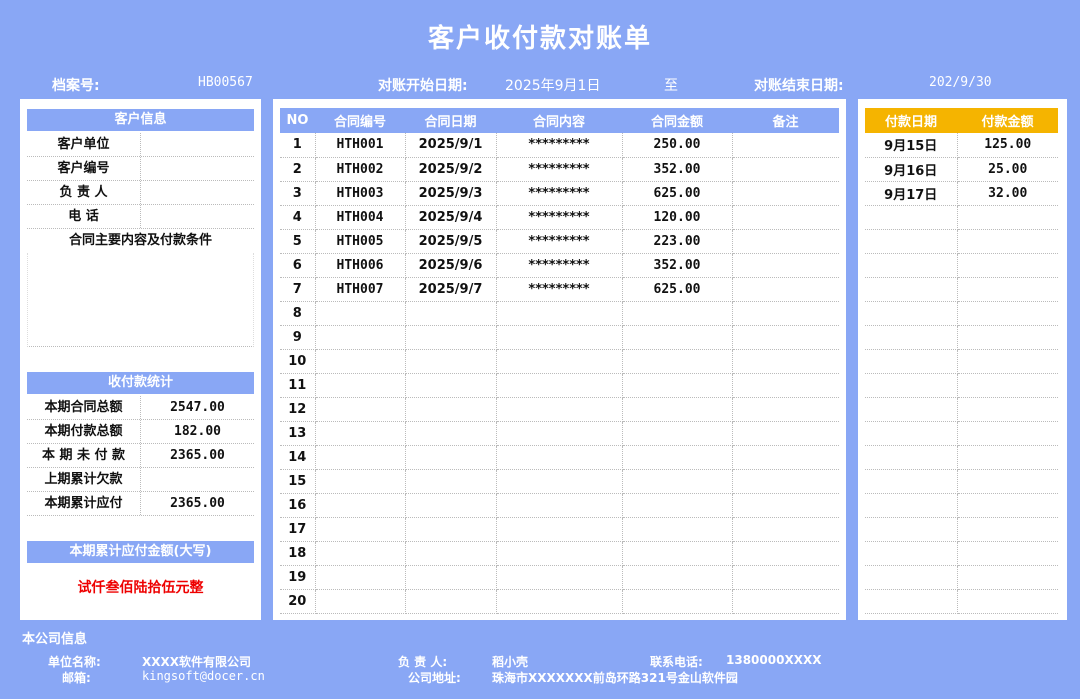  Describe the element at coordinates (451, 145) in the screenshot. I see `contract-cell: 2025/9/1` at that location.